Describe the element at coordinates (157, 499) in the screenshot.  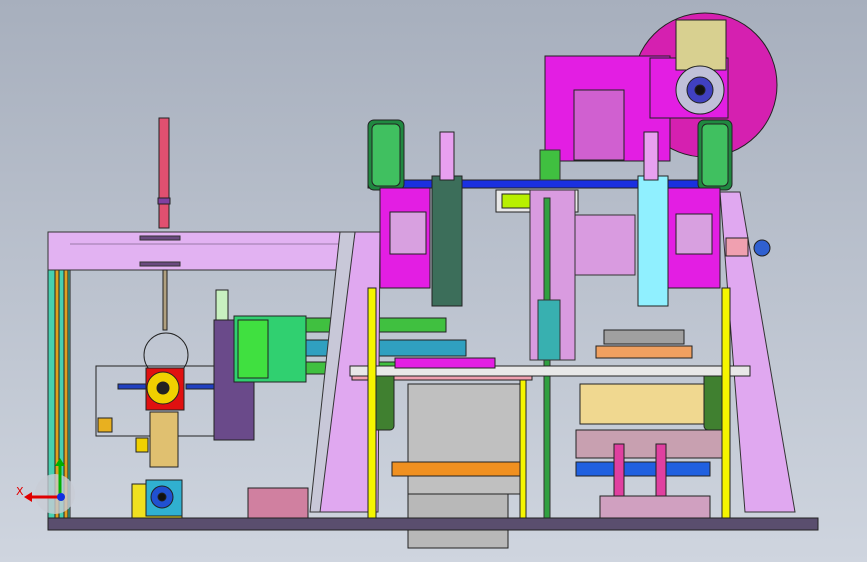
I see `left-base-block` at that location.